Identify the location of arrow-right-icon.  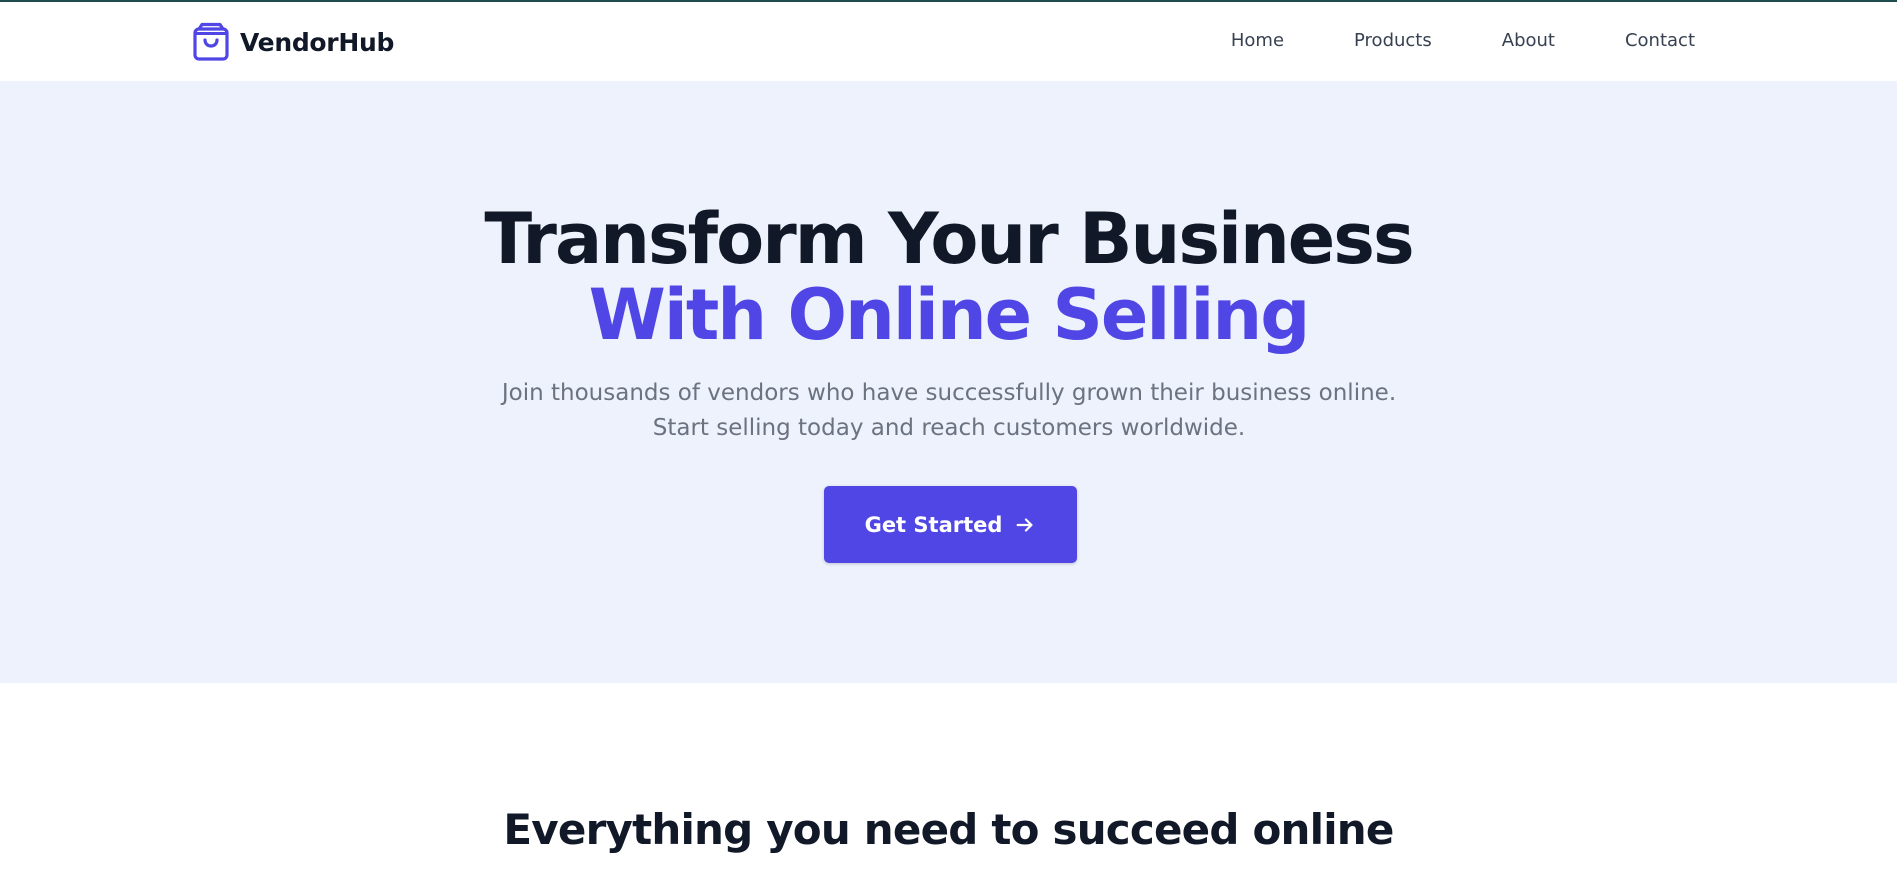
(1024, 524).